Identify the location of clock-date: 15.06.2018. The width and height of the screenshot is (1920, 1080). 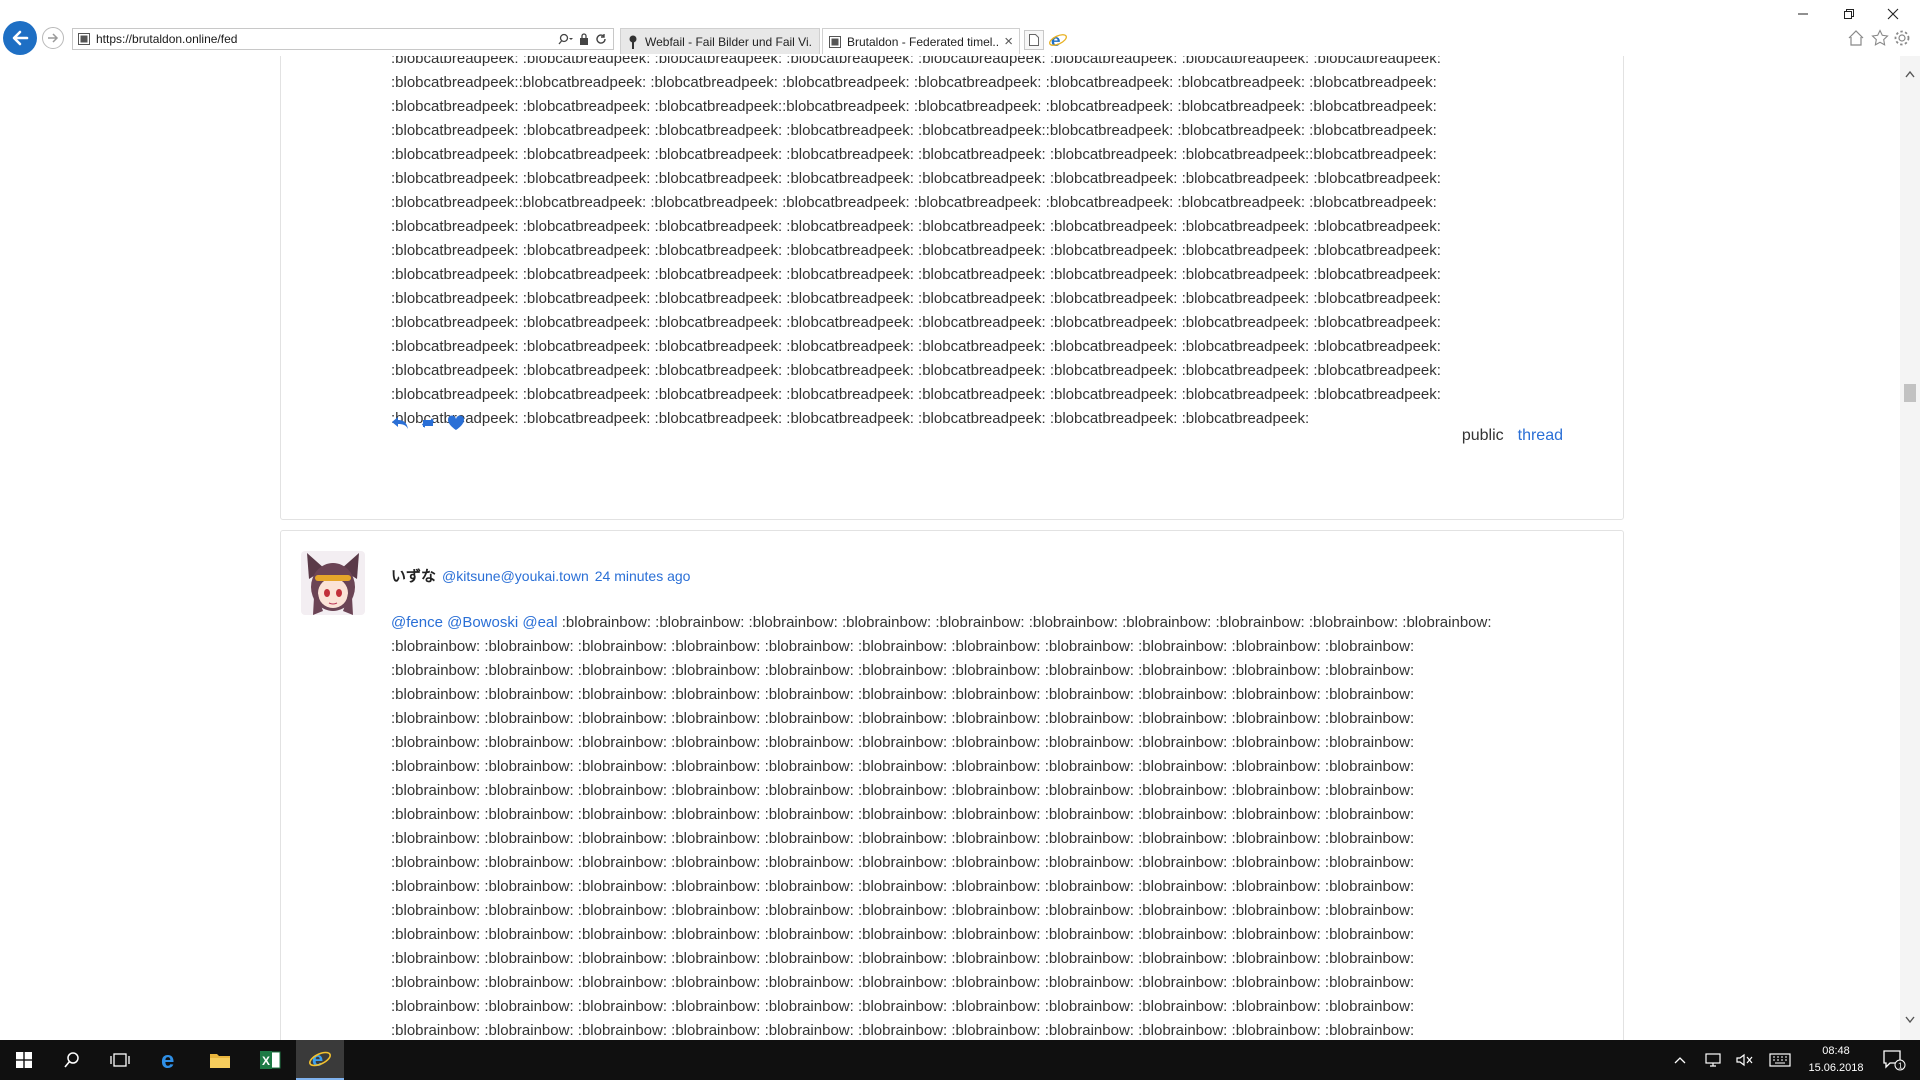
(1836, 1068).